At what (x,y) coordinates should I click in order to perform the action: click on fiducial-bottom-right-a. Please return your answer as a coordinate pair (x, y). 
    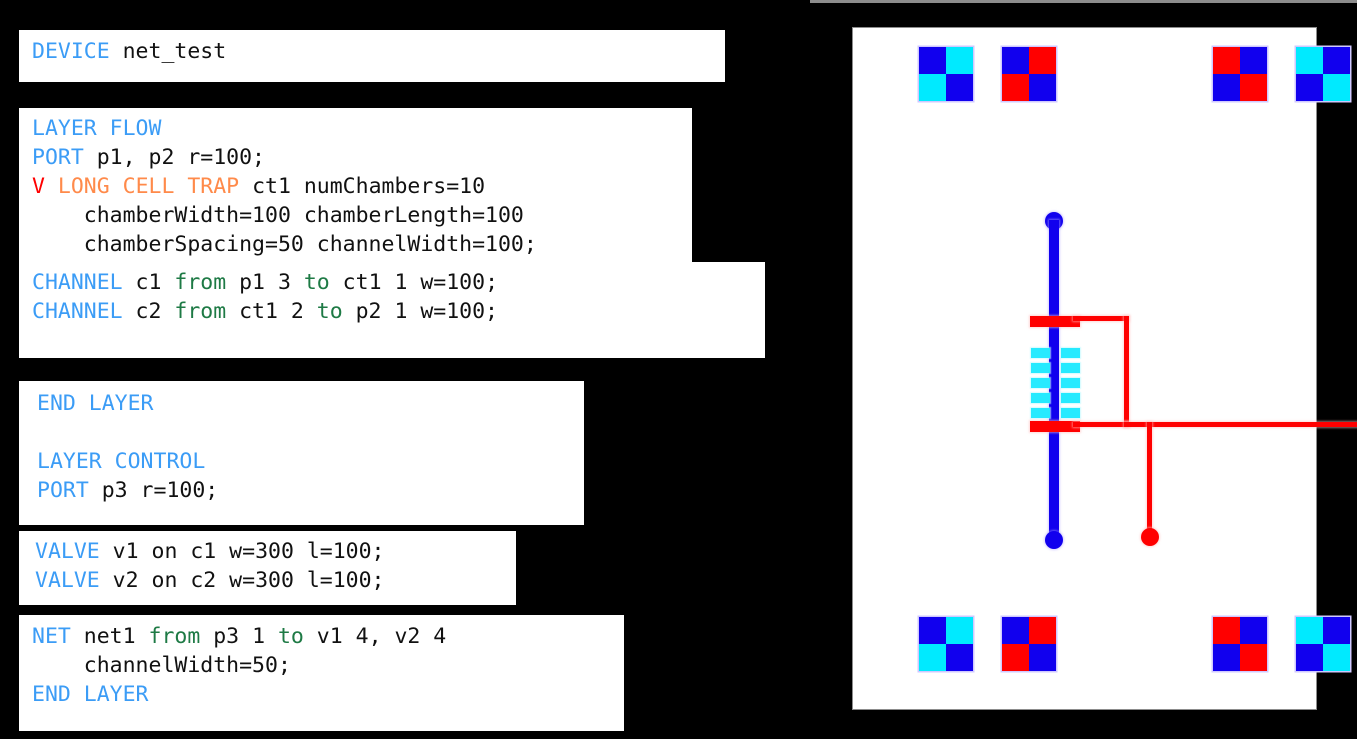
    Looking at the image, I should click on (1240, 644).